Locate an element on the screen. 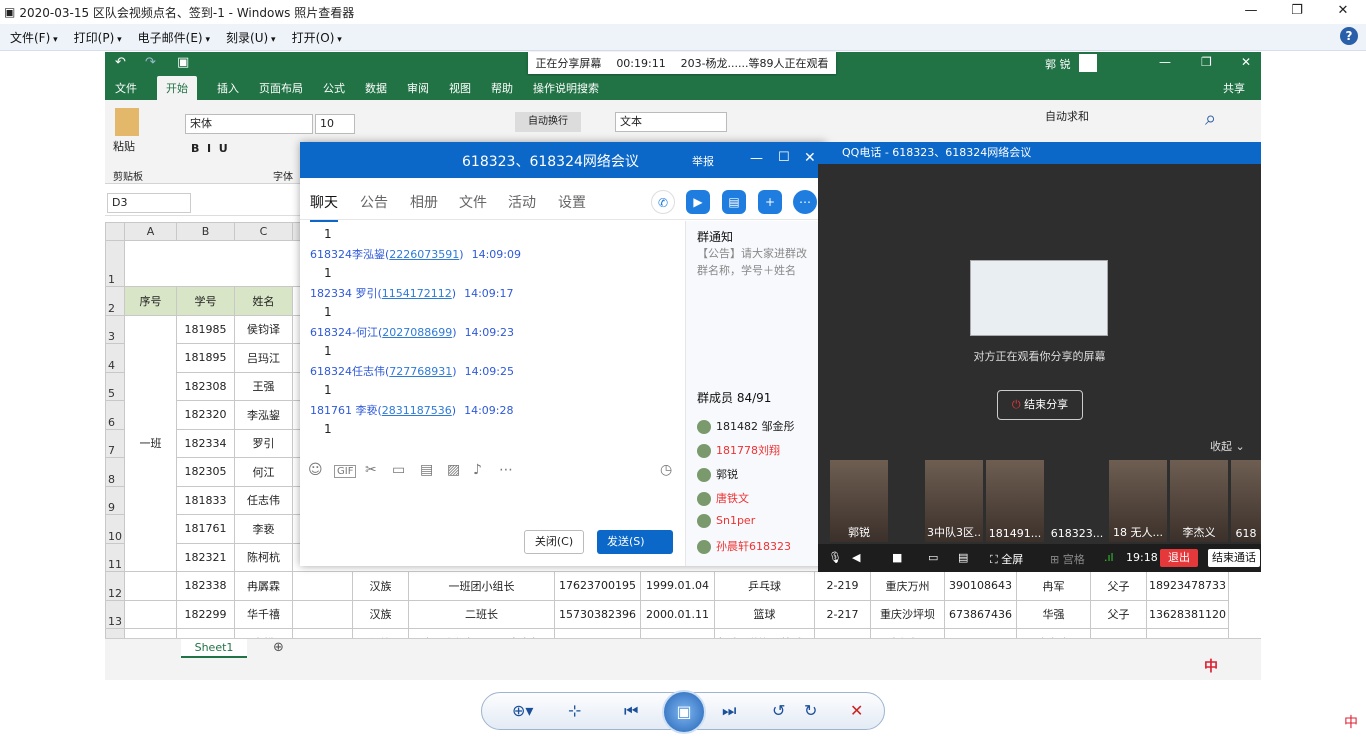 This screenshot has width=1366, height=746. minimize-button: — is located at coordinates (1251, 12).